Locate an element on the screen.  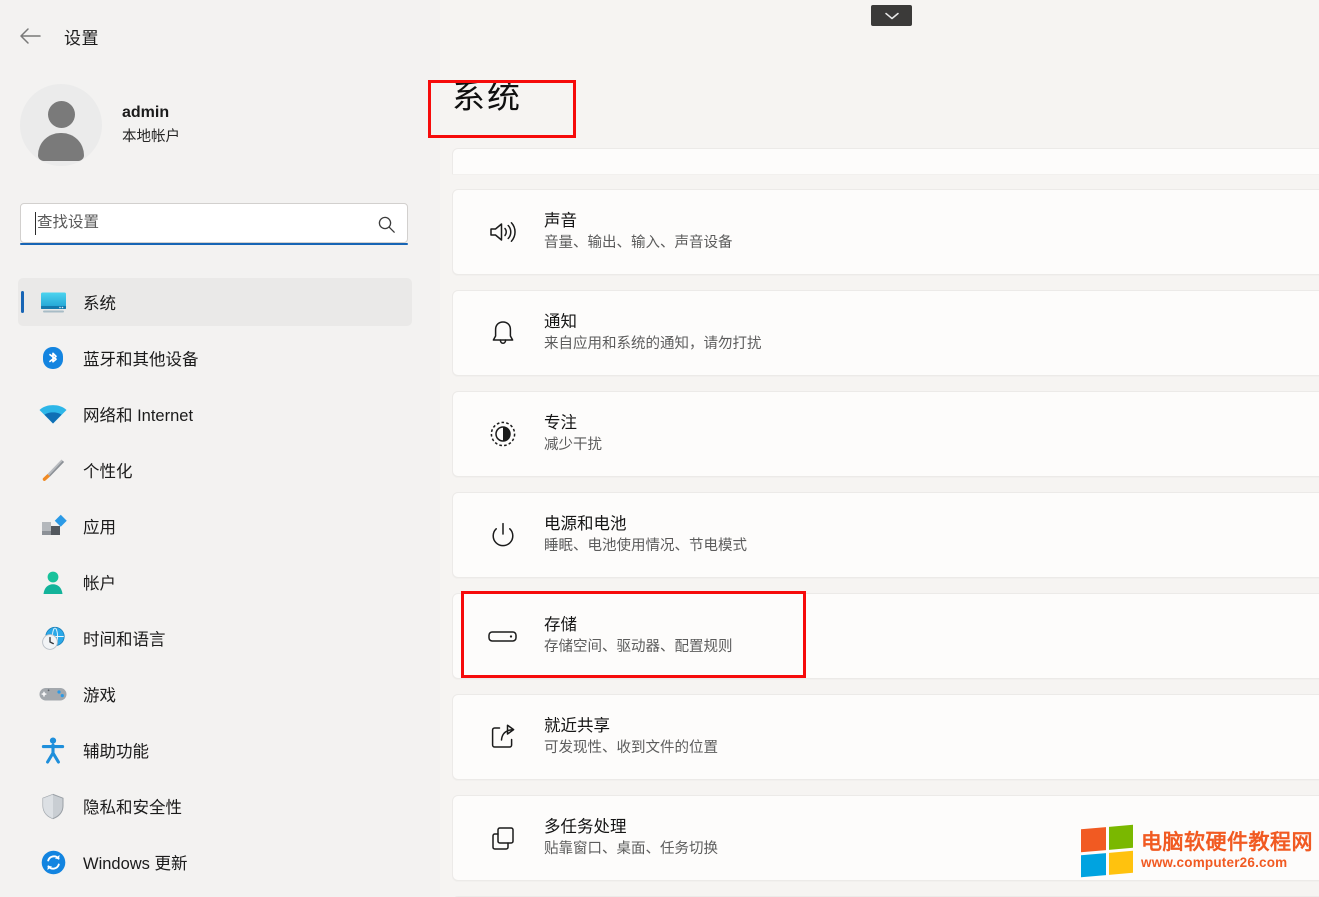
sidebar-item-label: 隐私和安全性 is located at coordinates (132, 808).